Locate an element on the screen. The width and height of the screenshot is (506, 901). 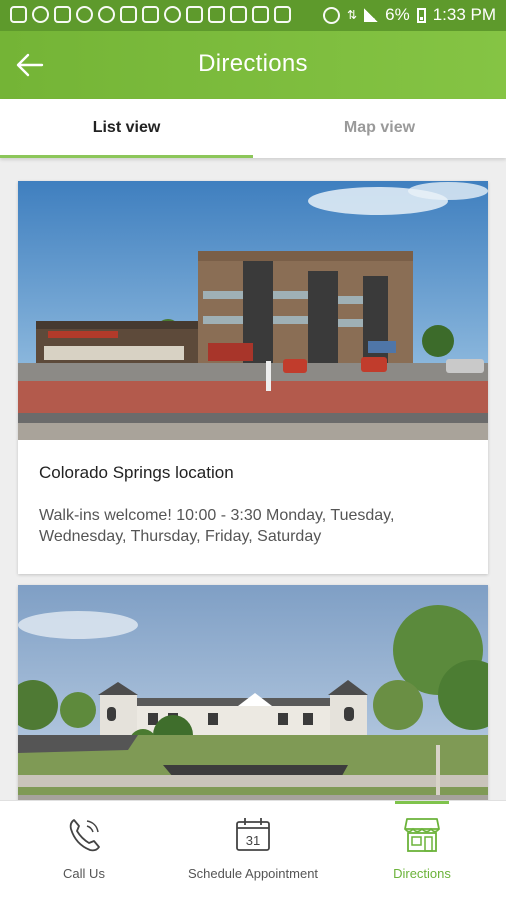
calendar-icon: 31 is located at coordinates (253, 834).